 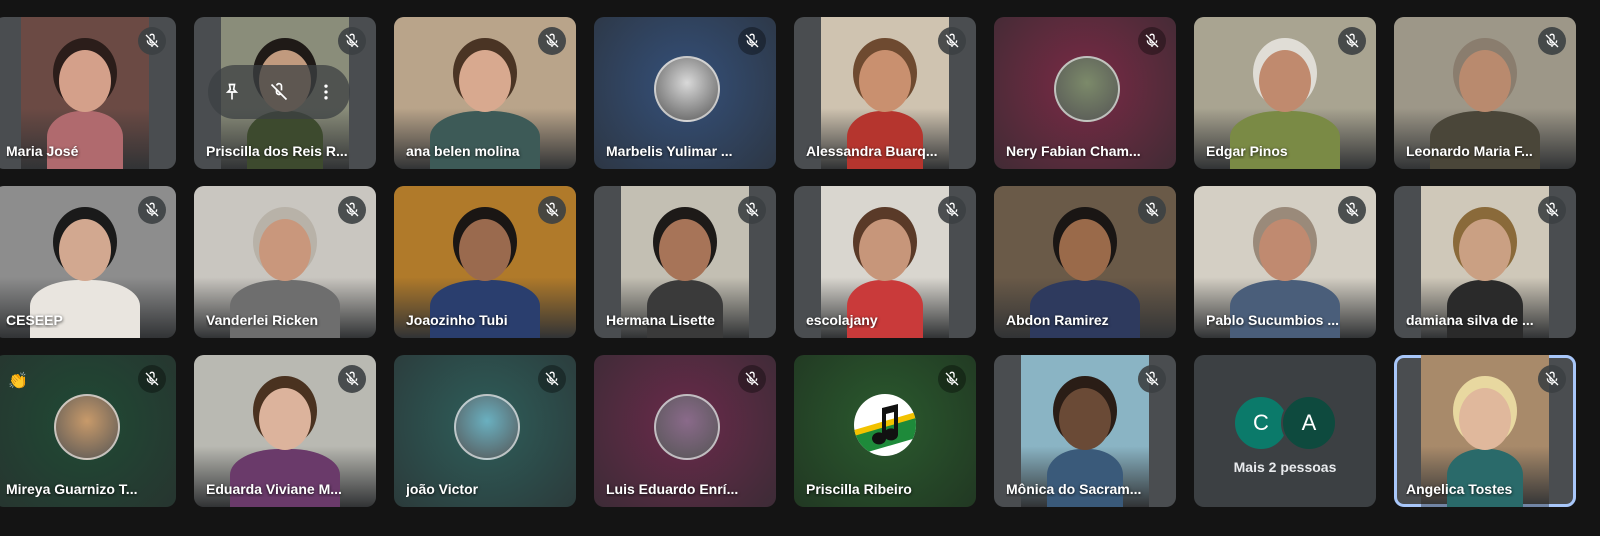 What do you see at coordinates (232, 92) in the screenshot?
I see `pin-icon` at bounding box center [232, 92].